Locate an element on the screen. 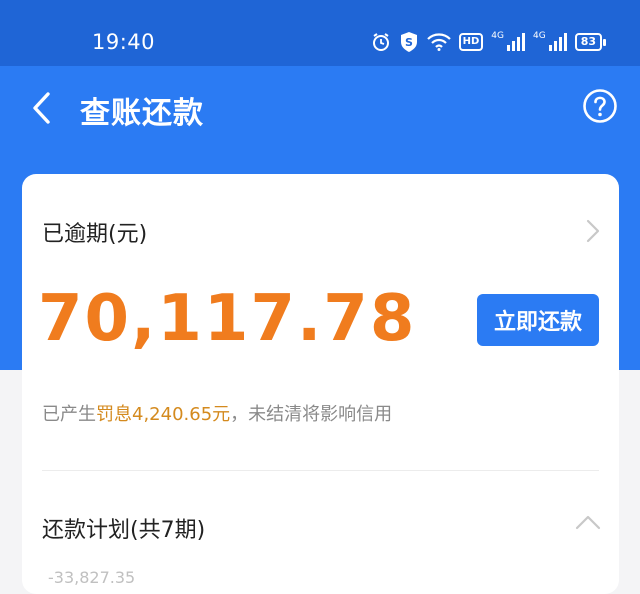 The height and width of the screenshot is (594, 640). overdue-amount: 70,117.78 is located at coordinates (227, 319).